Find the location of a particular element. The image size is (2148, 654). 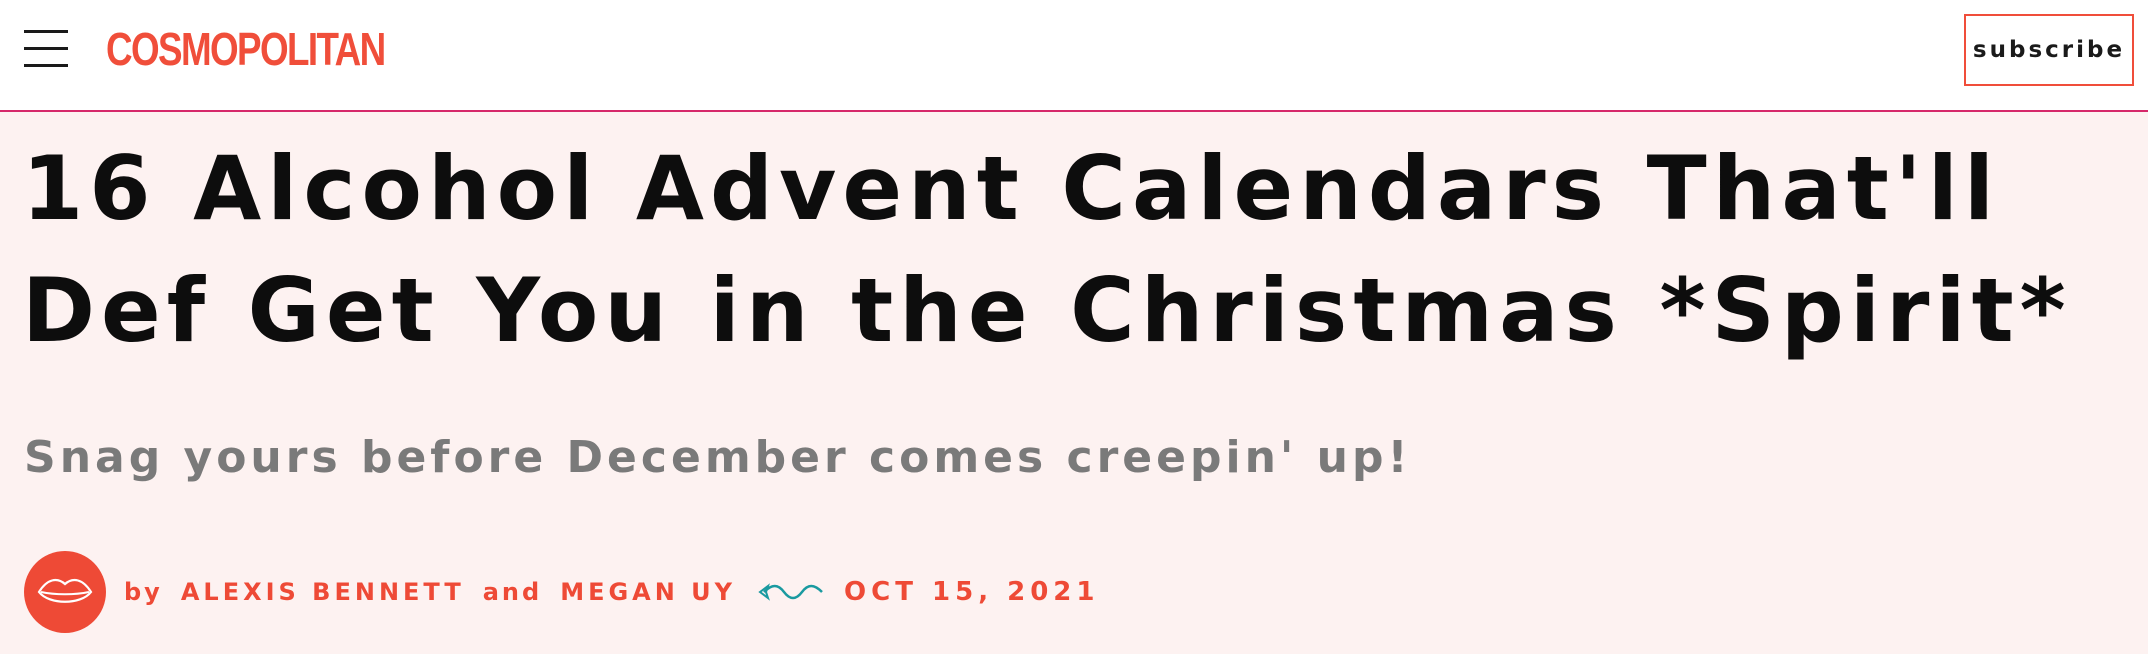

publish-date: OCT 15, 2021 is located at coordinates (972, 592).